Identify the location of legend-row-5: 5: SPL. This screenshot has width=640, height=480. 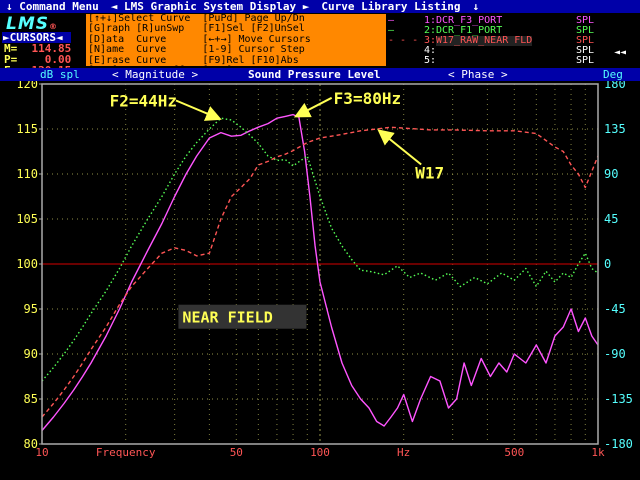
(511, 61).